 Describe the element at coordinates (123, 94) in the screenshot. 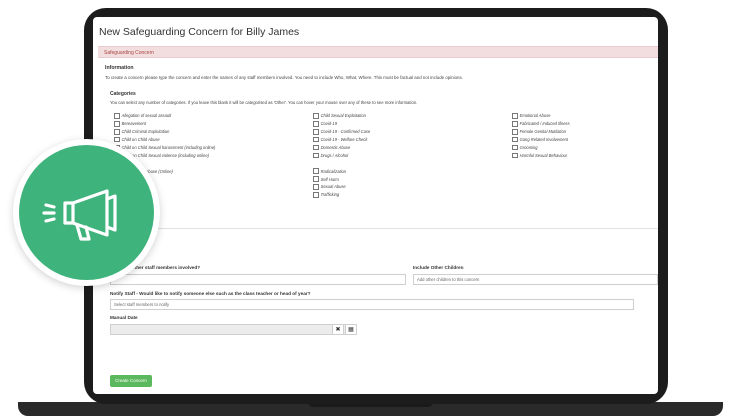

I see `categories-heading: Categories` at that location.